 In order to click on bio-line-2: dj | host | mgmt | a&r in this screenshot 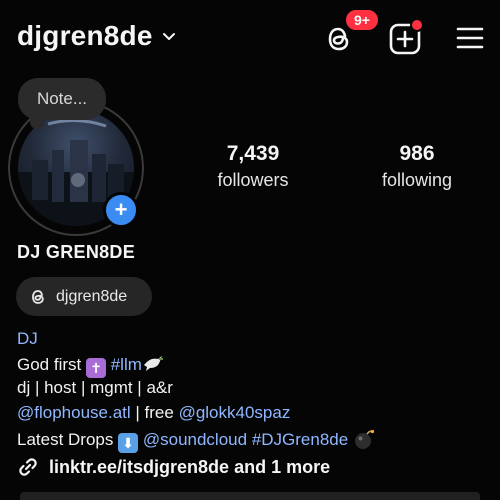, I will do `click(95, 387)`.